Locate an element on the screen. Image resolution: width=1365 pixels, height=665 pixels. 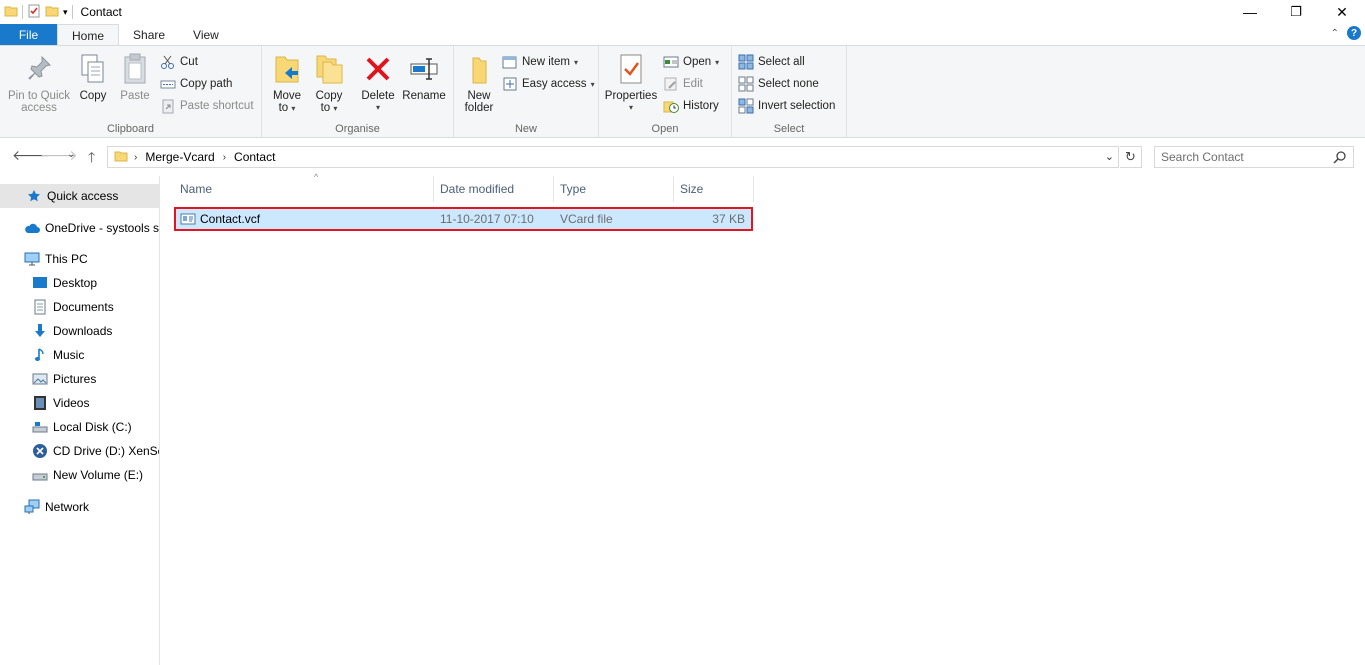
nav-item-desktop: Desktop is located at coordinates (79, 283).